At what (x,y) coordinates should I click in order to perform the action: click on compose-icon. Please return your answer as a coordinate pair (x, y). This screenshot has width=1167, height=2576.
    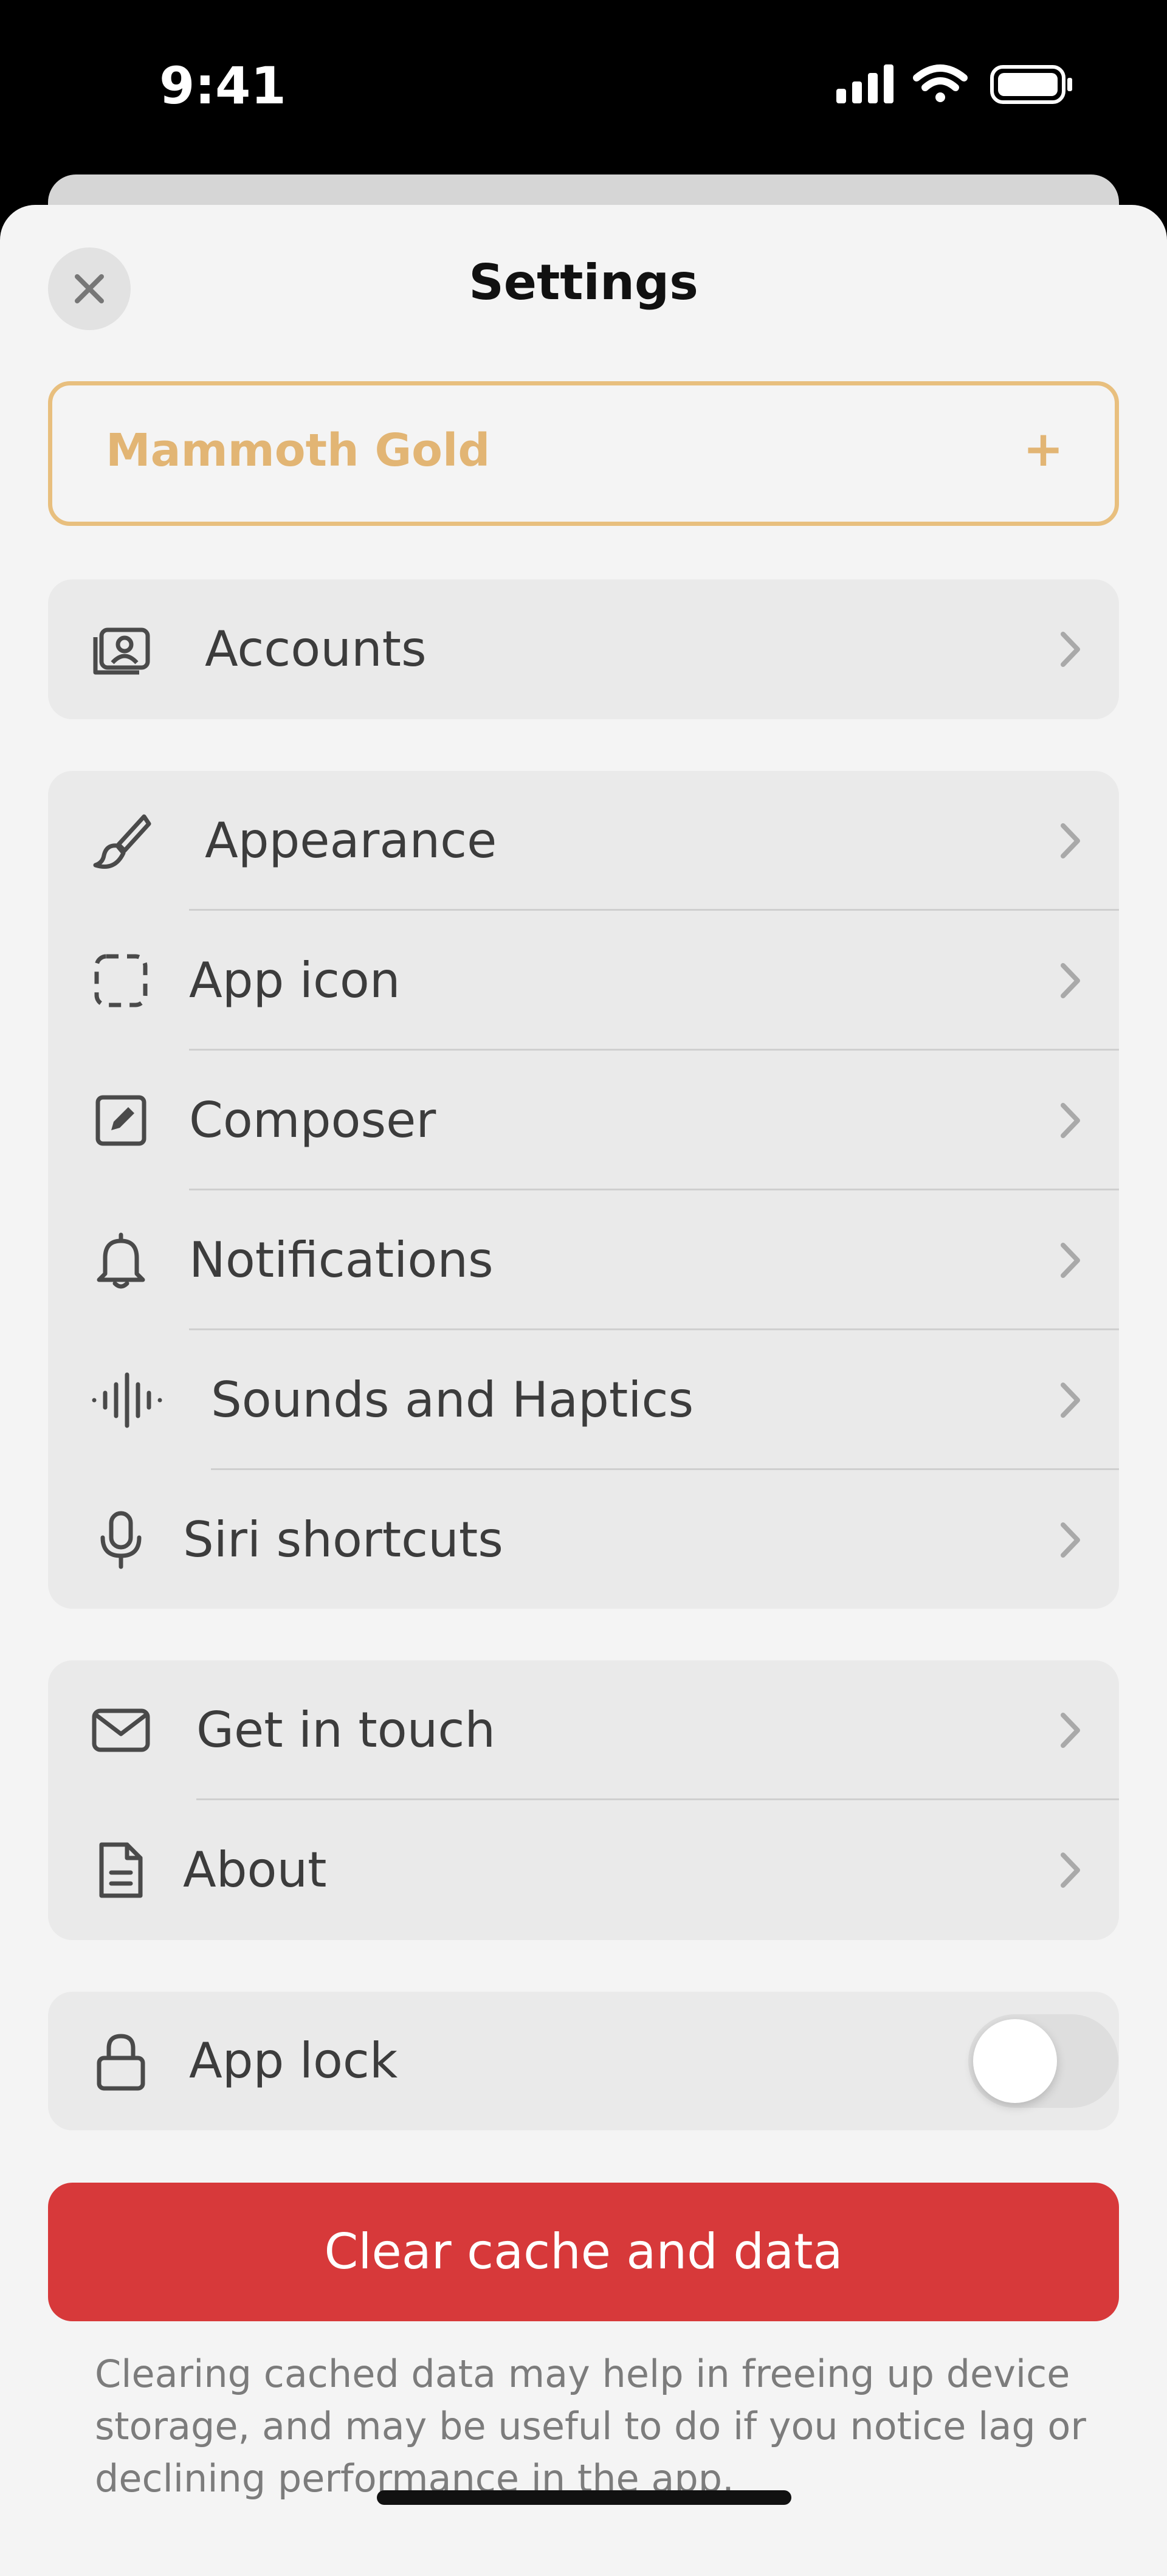
    Looking at the image, I should click on (121, 1120).